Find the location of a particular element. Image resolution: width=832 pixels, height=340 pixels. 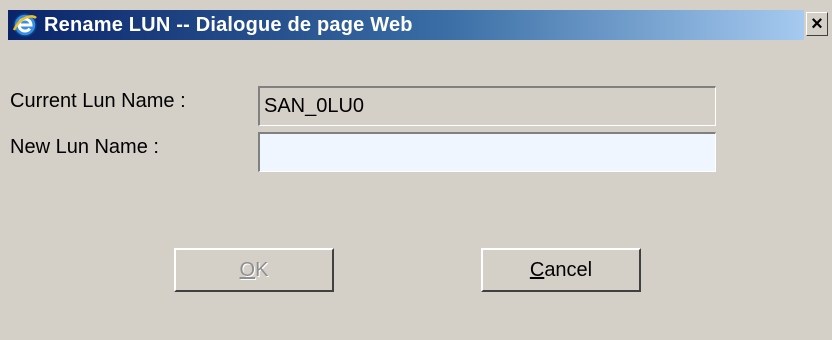

ok-button-label: OK is located at coordinates (254, 269).